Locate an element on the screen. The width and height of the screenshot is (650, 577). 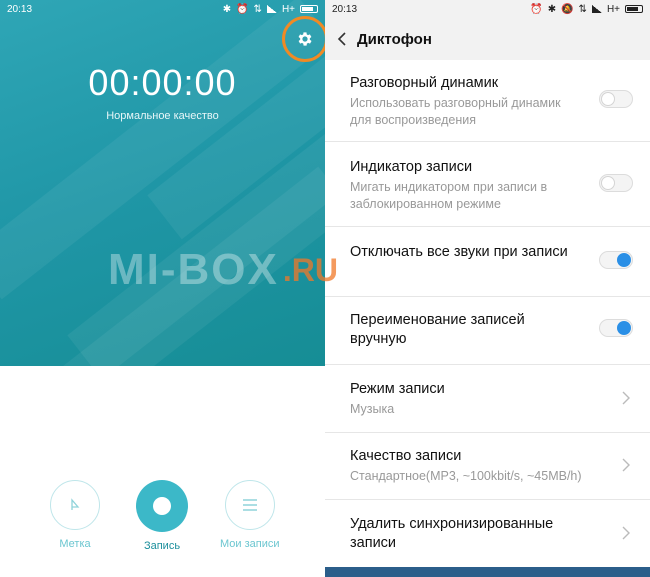
record-label: Запись is located at coordinates (162, 546).